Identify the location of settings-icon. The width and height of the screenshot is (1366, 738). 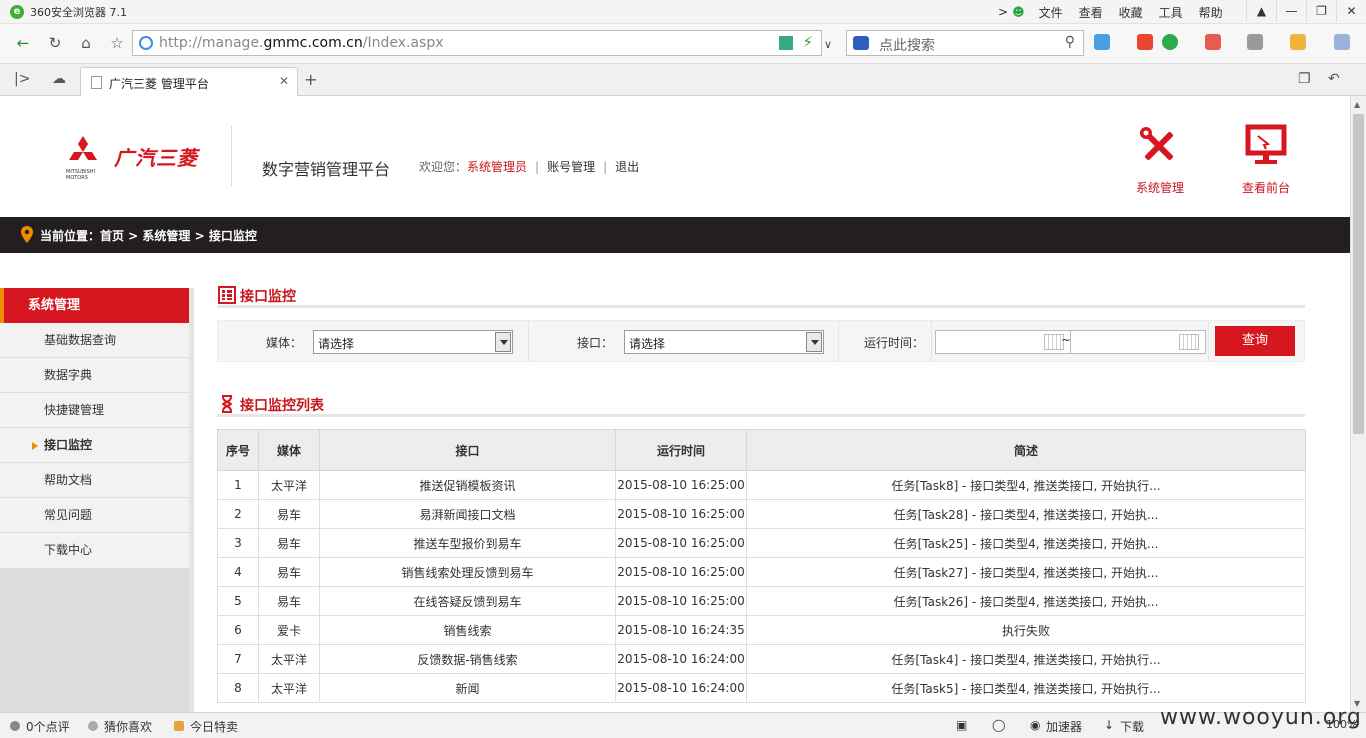
(1342, 42).